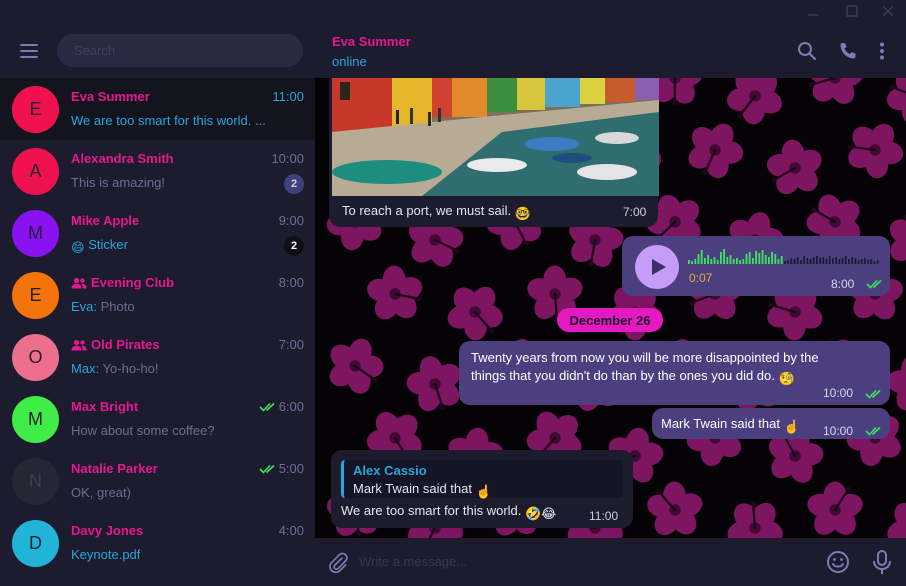 The image size is (906, 586). I want to click on chat-item: D Davy Jones 4:00 Keynote.pdf, so click(157, 543).